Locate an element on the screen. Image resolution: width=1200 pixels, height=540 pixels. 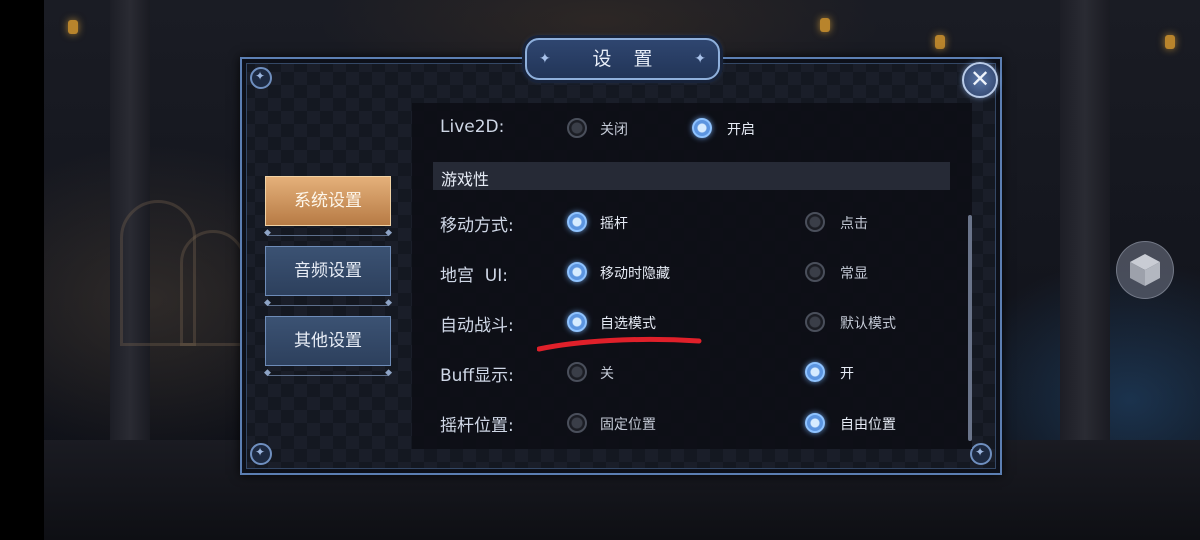
buff-display-off-label: 关 is located at coordinates (607, 374).